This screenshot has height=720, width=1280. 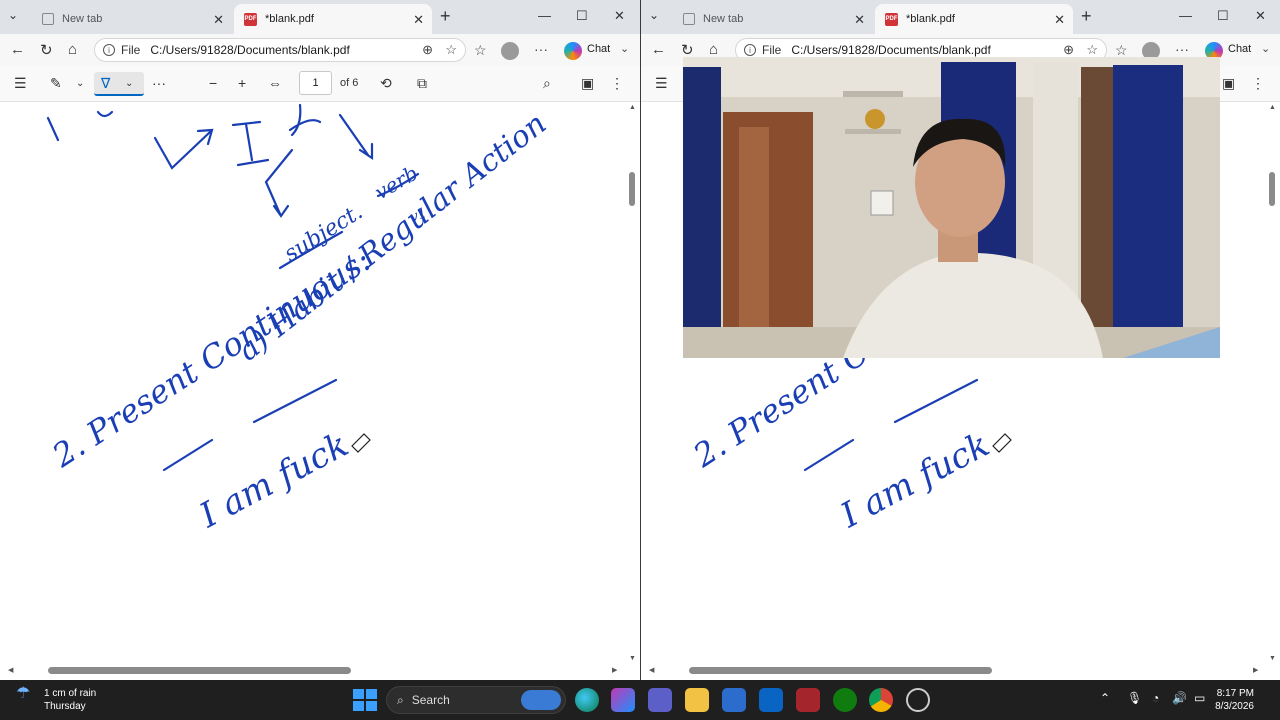 What do you see at coordinates (587, 700) in the screenshot?
I see `edge-icon` at bounding box center [587, 700].